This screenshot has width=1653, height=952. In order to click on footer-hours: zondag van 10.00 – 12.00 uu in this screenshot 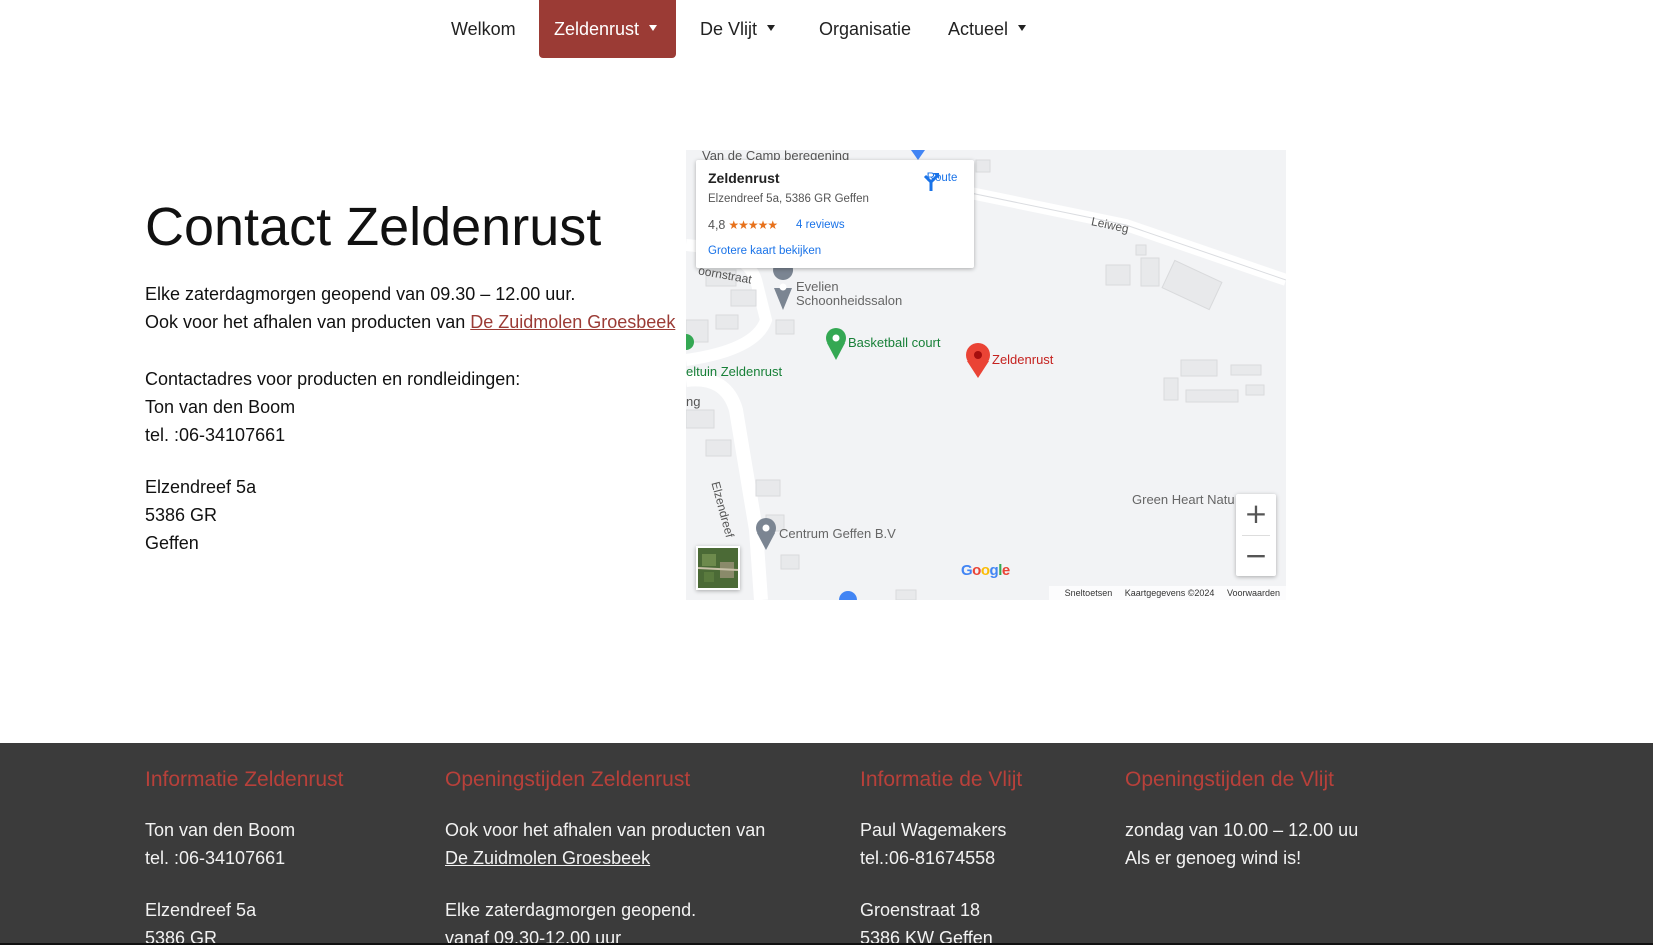, I will do `click(1242, 830)`.